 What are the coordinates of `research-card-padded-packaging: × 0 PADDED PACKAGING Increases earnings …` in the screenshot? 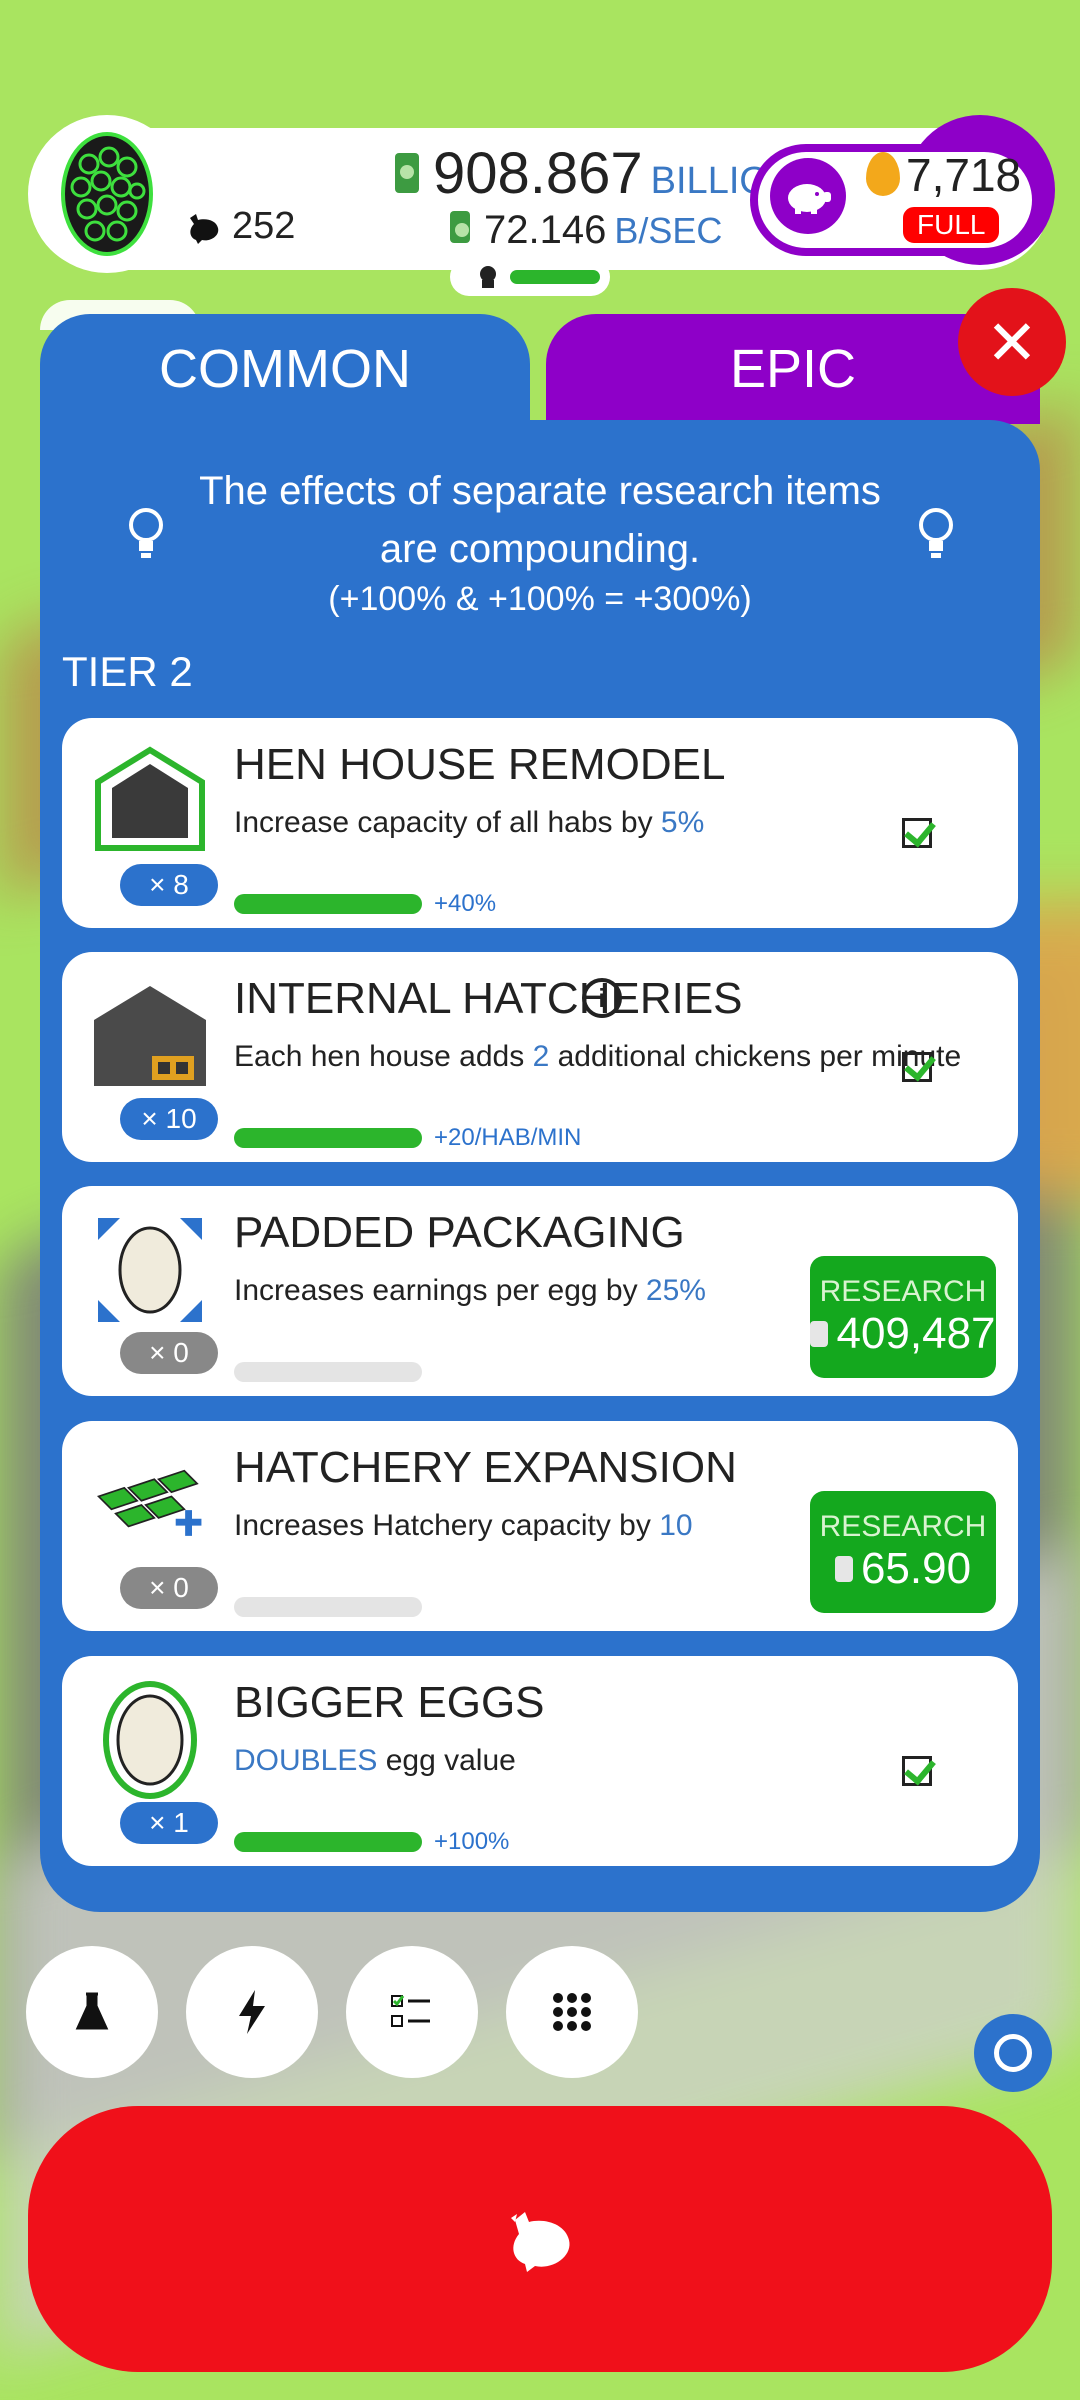 It's located at (540, 1291).